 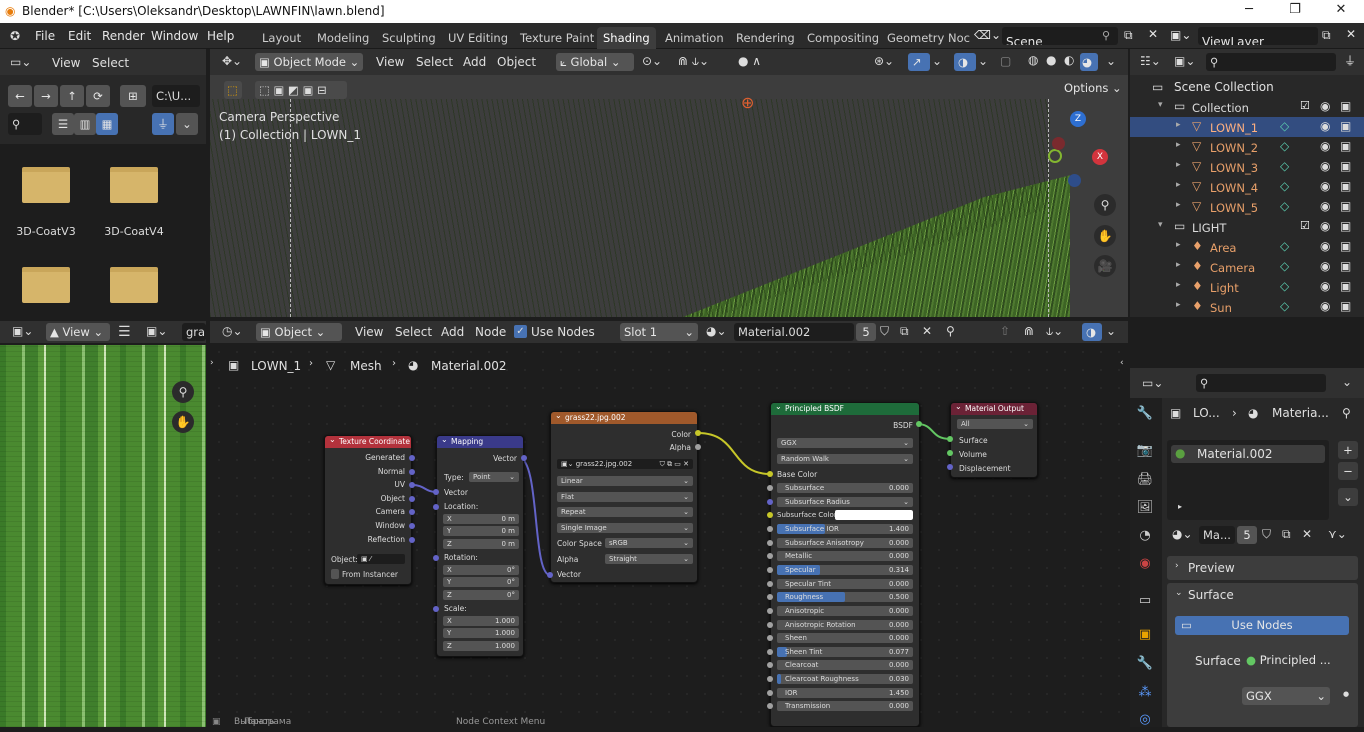 What do you see at coordinates (110, 63) in the screenshot?
I see `fb-select-menu: Select` at bounding box center [110, 63].